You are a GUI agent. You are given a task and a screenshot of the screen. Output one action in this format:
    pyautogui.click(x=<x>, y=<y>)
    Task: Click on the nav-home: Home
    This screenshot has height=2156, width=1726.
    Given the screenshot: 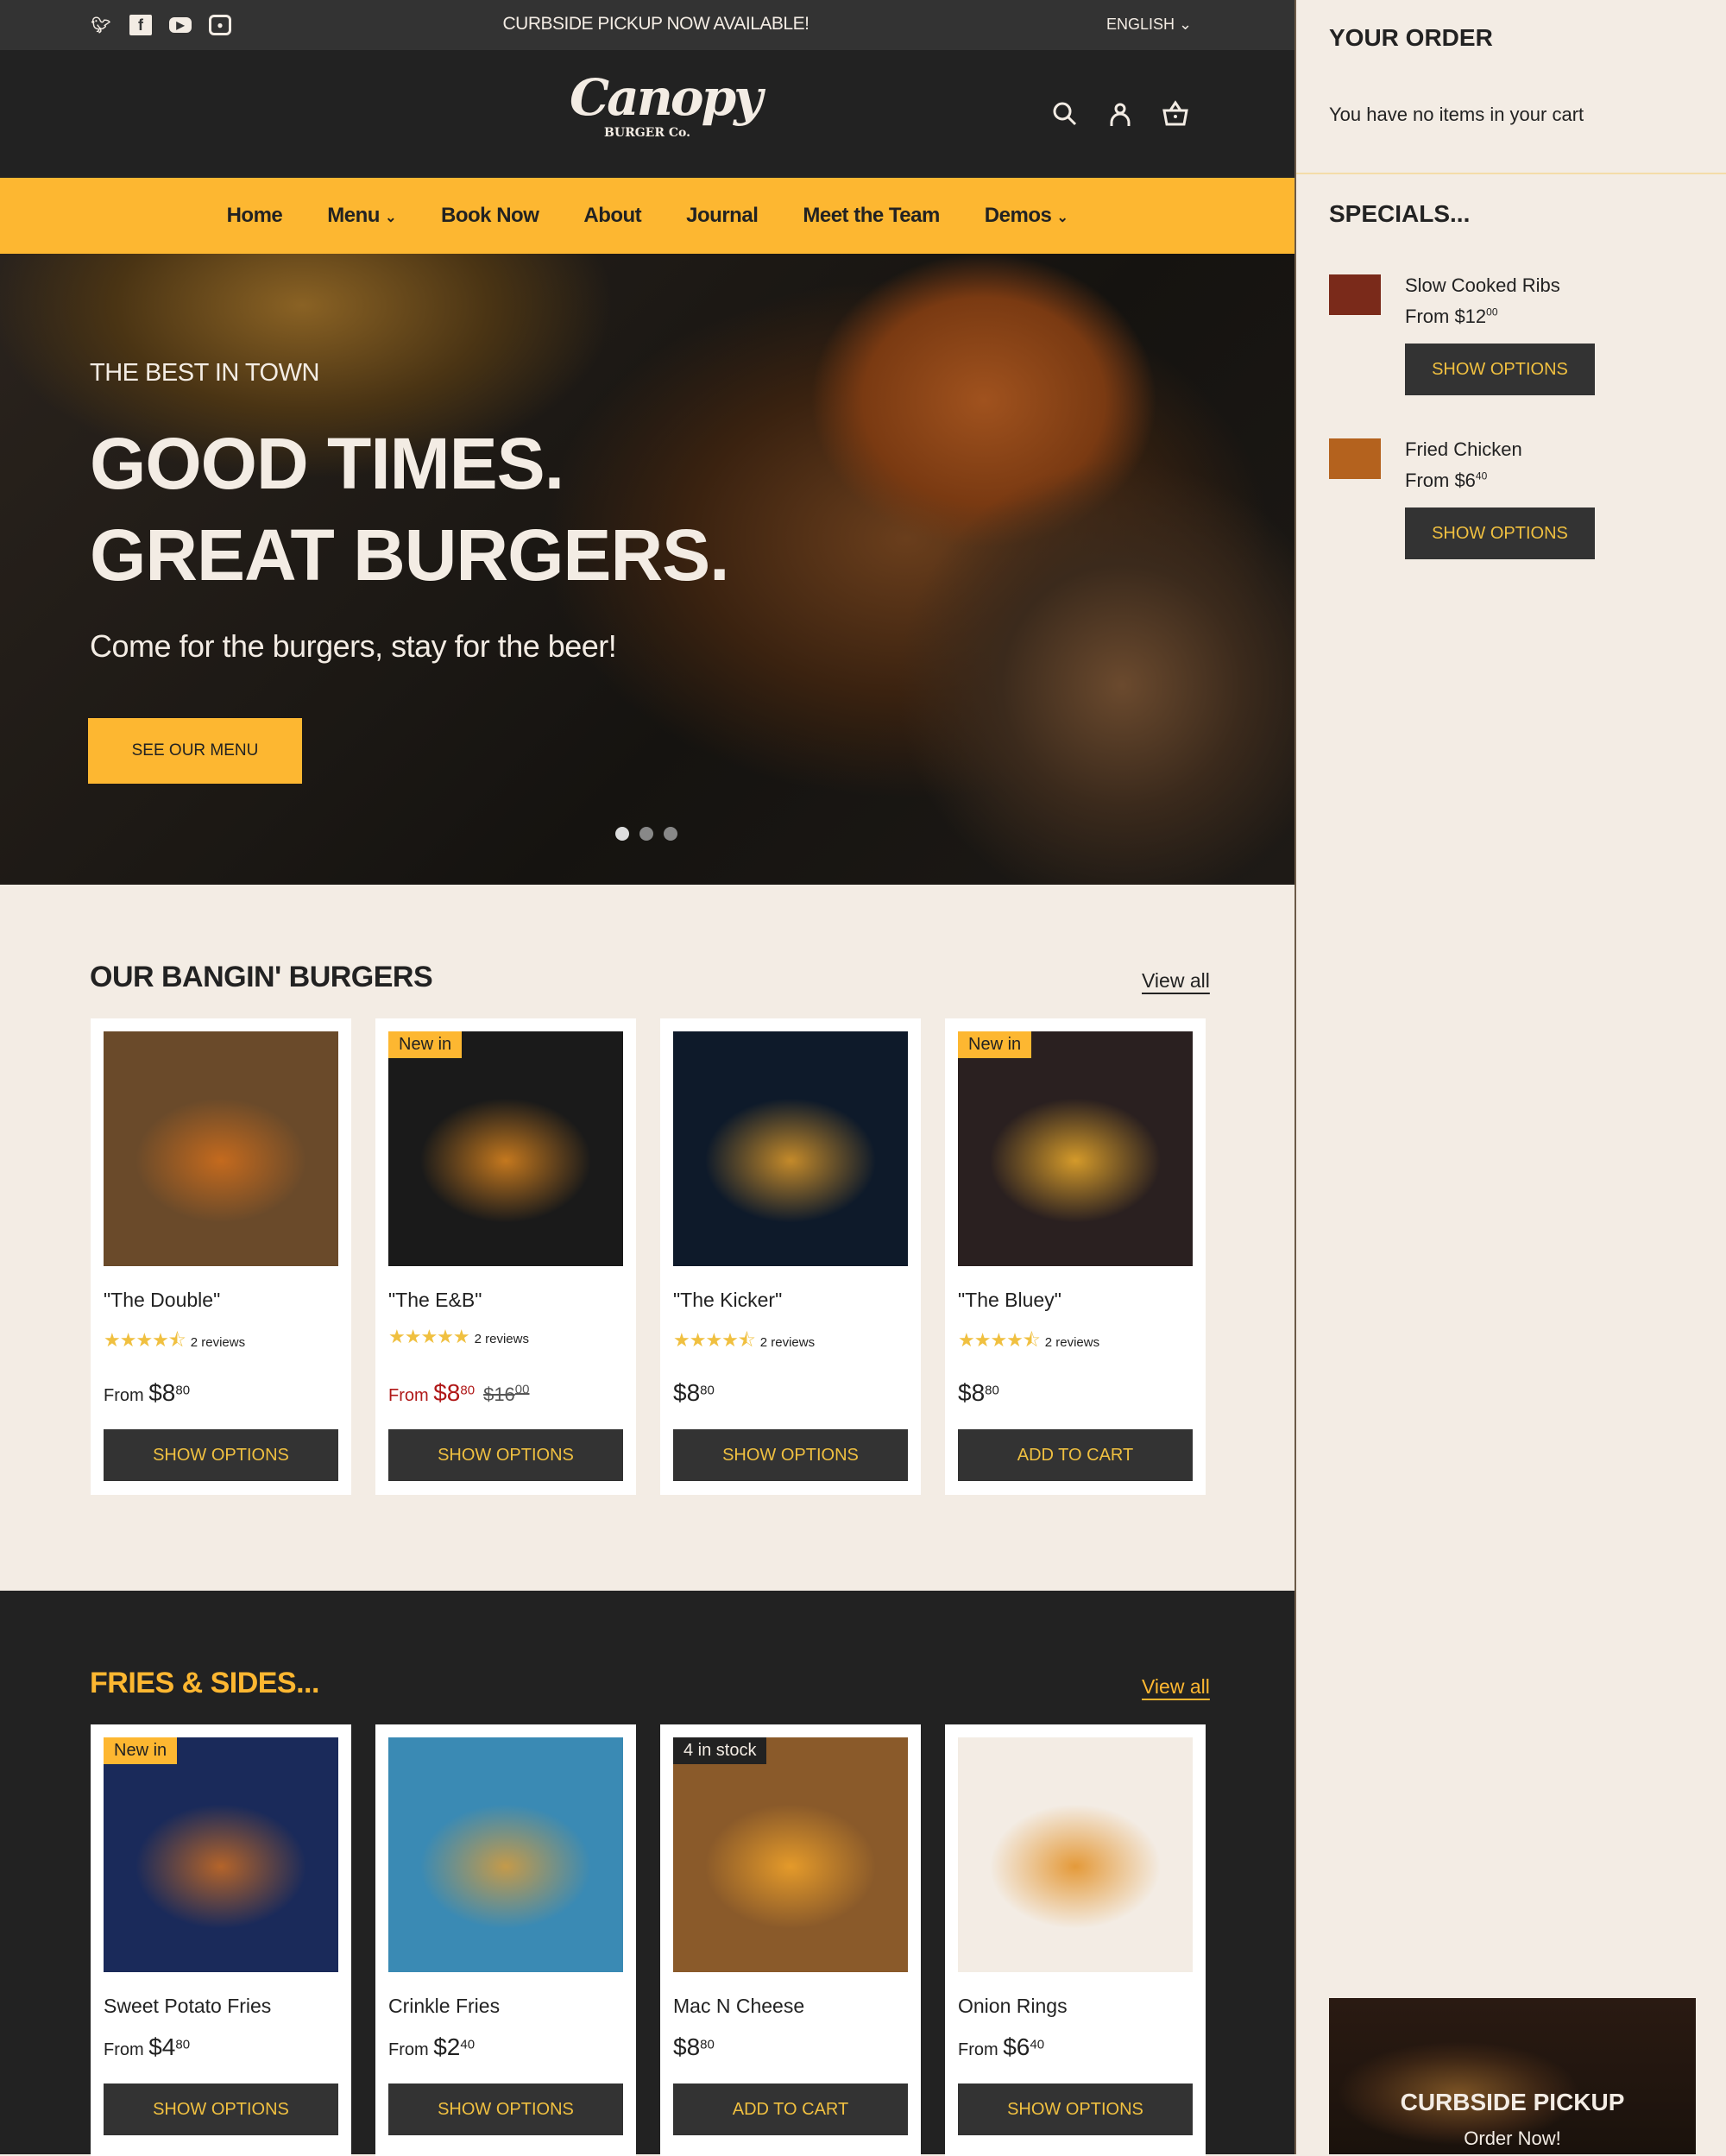 What is the action you would take?
    pyautogui.click(x=255, y=216)
    